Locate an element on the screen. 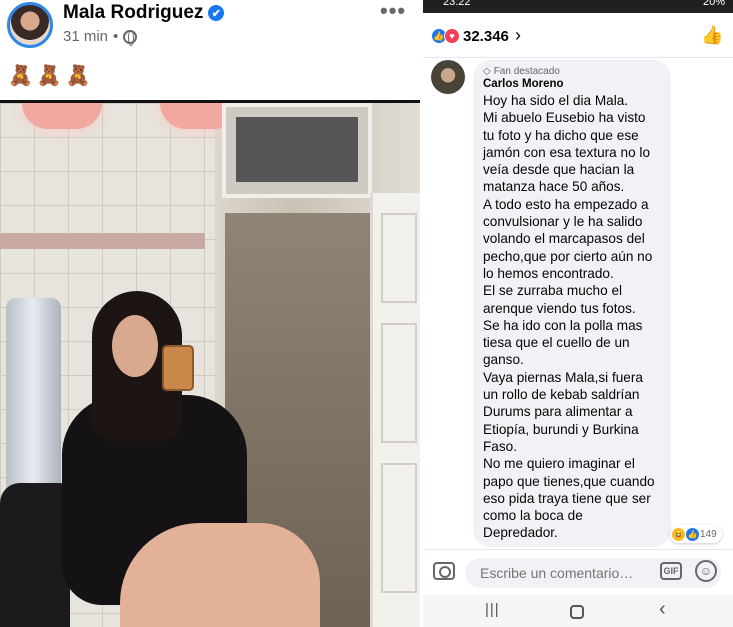 The height and width of the screenshot is (627, 733). author-name-row: Mala Rodriguez ✔ is located at coordinates (144, 13).